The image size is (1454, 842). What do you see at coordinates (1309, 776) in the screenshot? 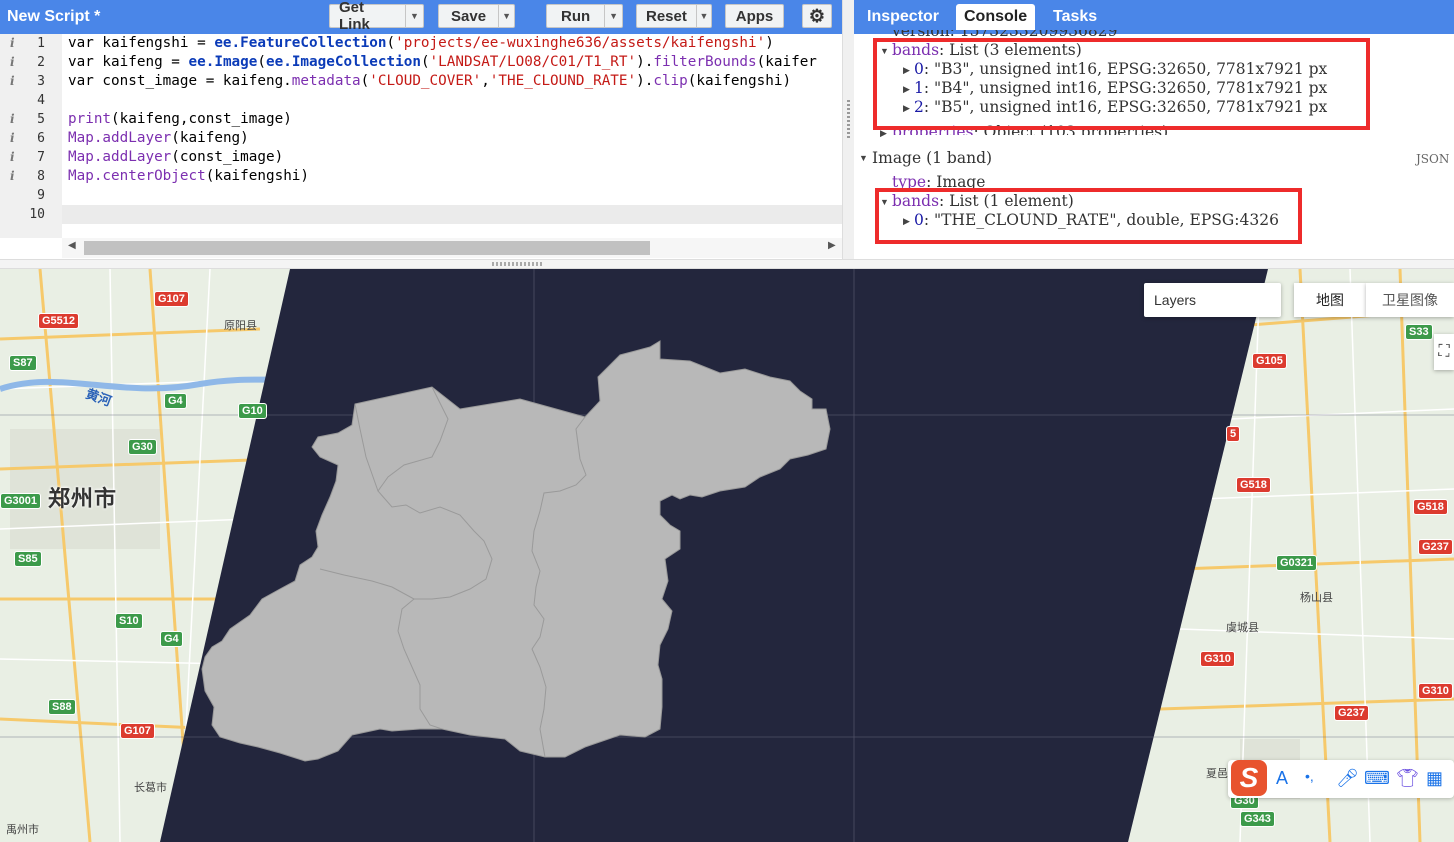
I see `ime-punctuation-icon: •,` at bounding box center [1309, 776].